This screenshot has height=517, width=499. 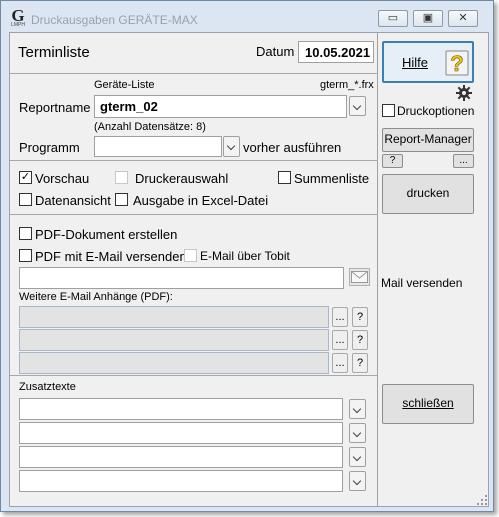 I want to click on attachment-3-help-button: ?, so click(x=360, y=363).